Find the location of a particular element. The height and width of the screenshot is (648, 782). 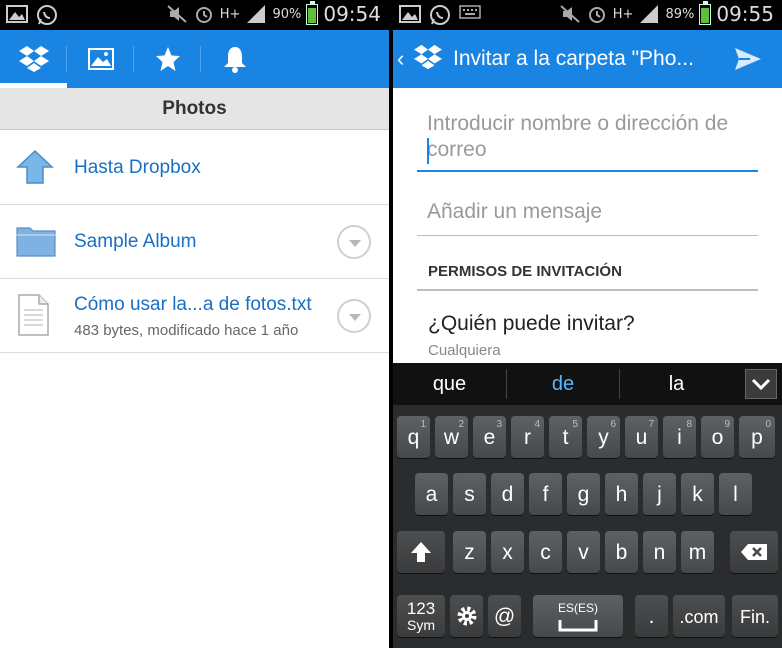

key-g: g is located at coordinates (583, 494).